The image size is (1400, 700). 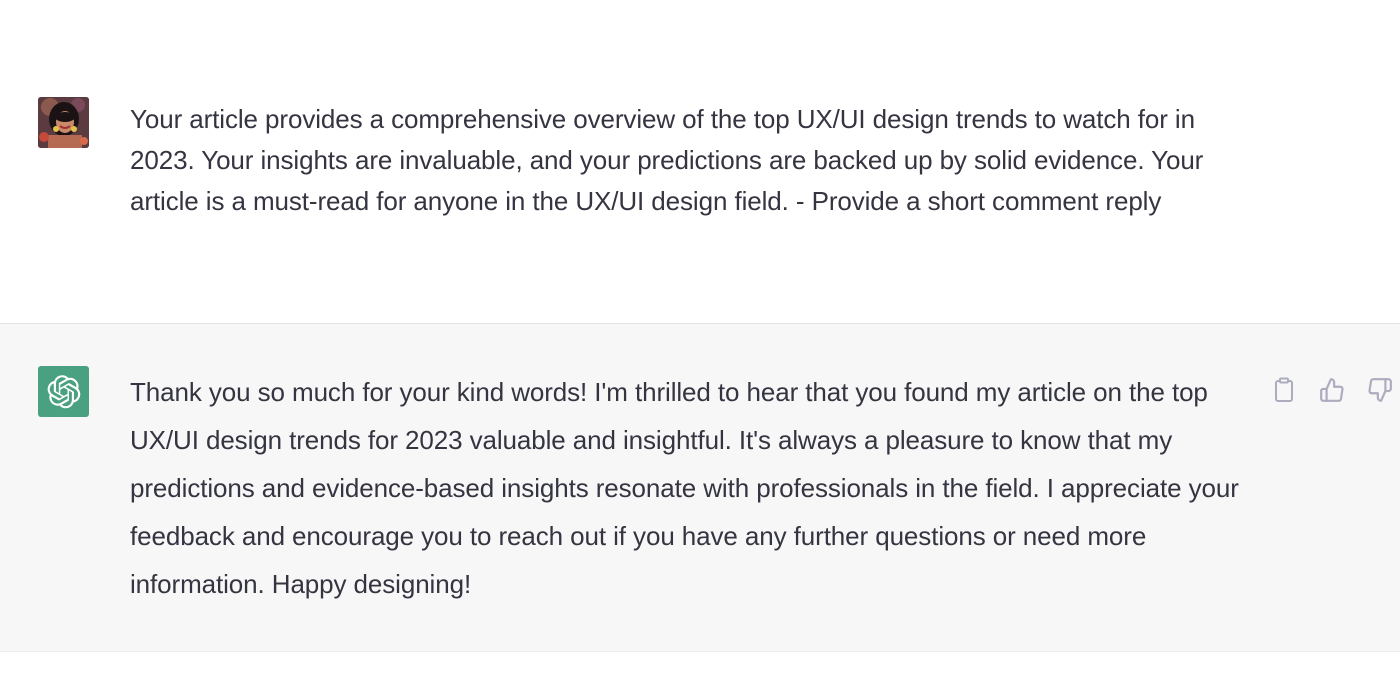 I want to click on assistant-avatar, so click(x=63, y=391).